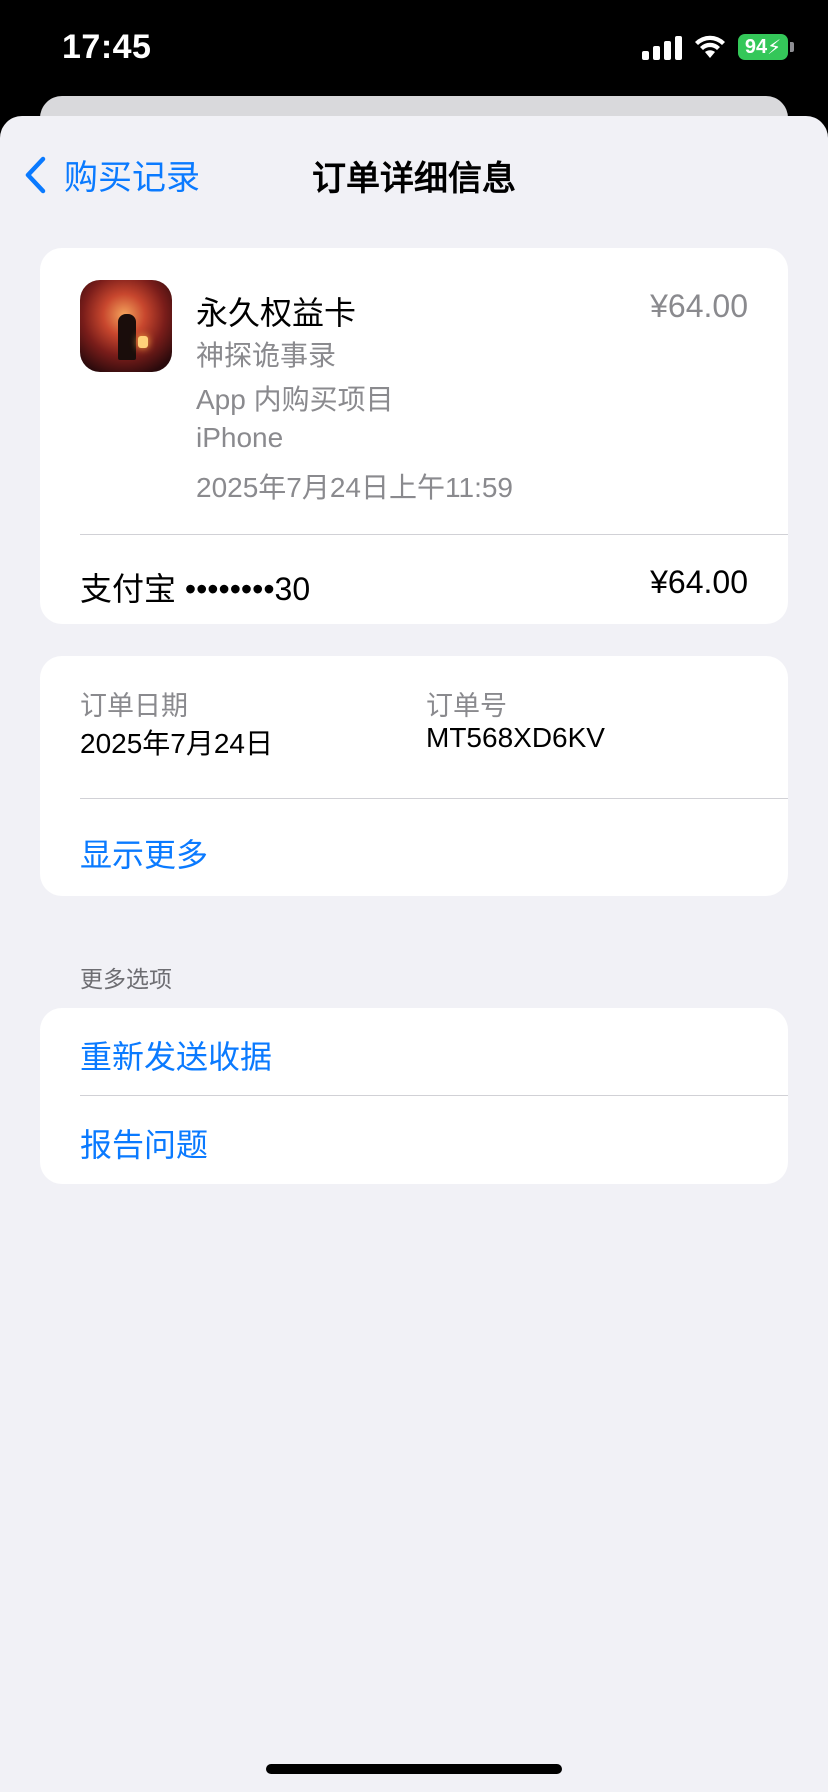 This screenshot has height=1792, width=828. What do you see at coordinates (414, 50) in the screenshot?
I see `status-bar: 17:45 94 ⚡` at bounding box center [414, 50].